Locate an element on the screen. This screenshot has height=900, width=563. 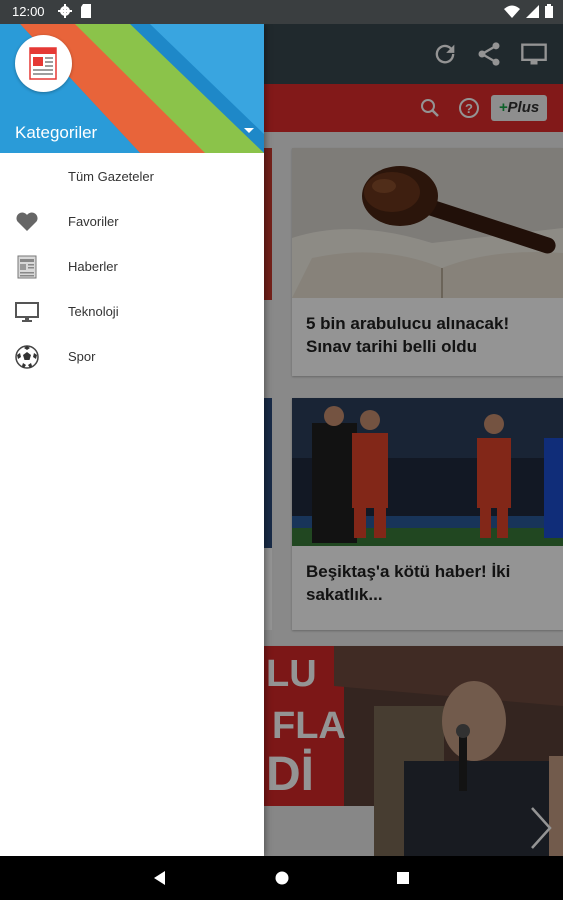
drawer-item-all-newspapers: Tüm Gazeteler is located at coordinates (132, 177).